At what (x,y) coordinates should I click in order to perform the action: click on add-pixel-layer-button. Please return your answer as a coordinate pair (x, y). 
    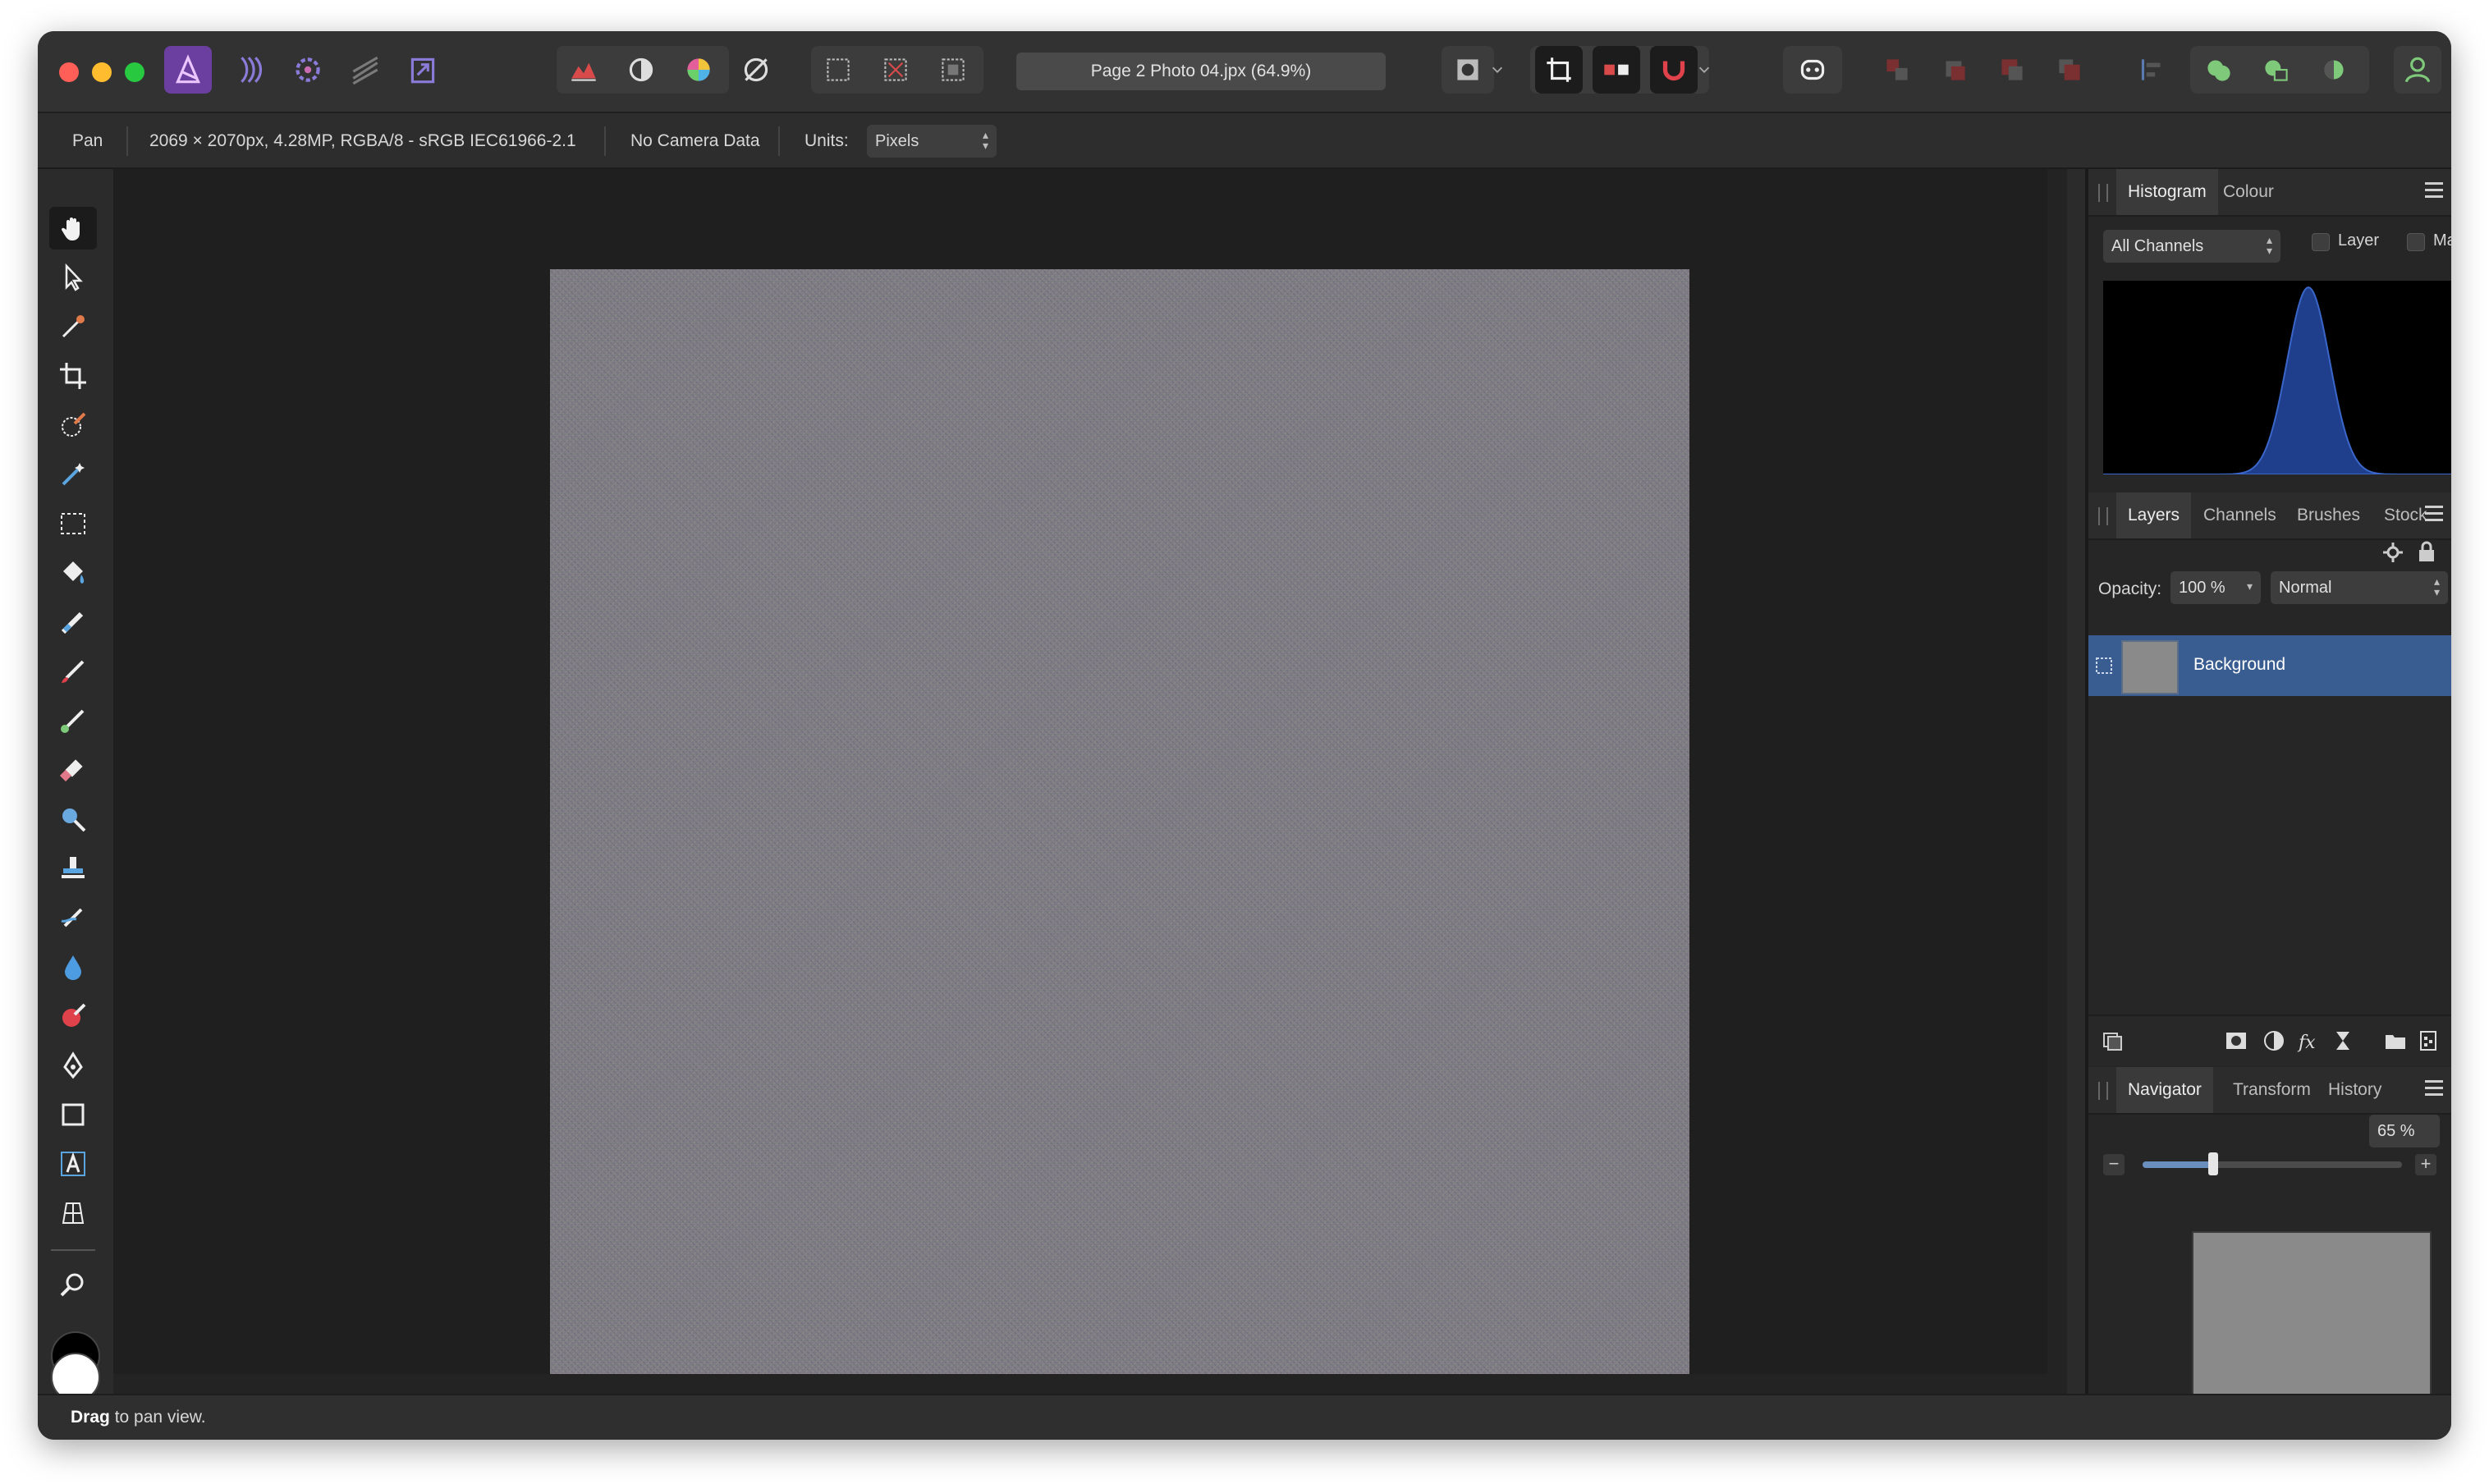
    Looking at the image, I should click on (2428, 1041).